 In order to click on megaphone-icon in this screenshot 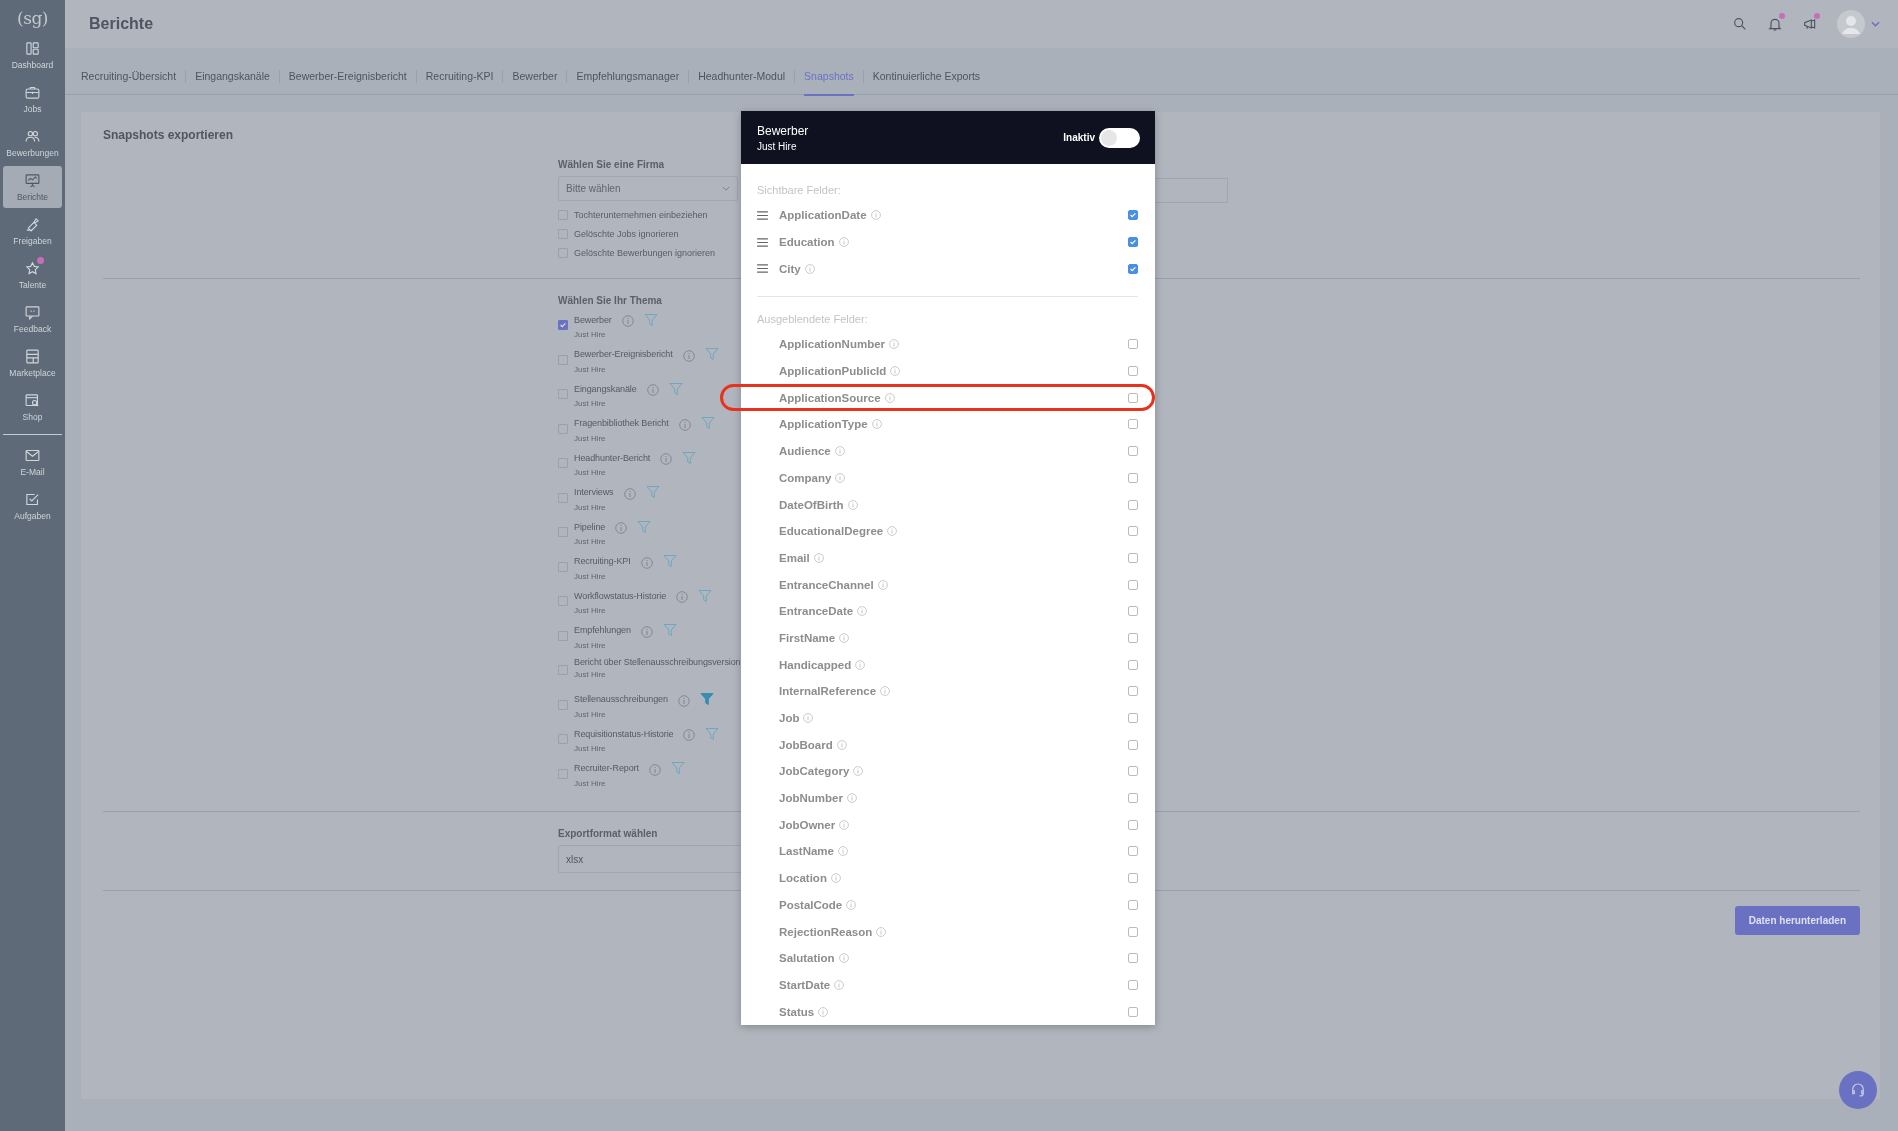, I will do `click(1810, 24)`.